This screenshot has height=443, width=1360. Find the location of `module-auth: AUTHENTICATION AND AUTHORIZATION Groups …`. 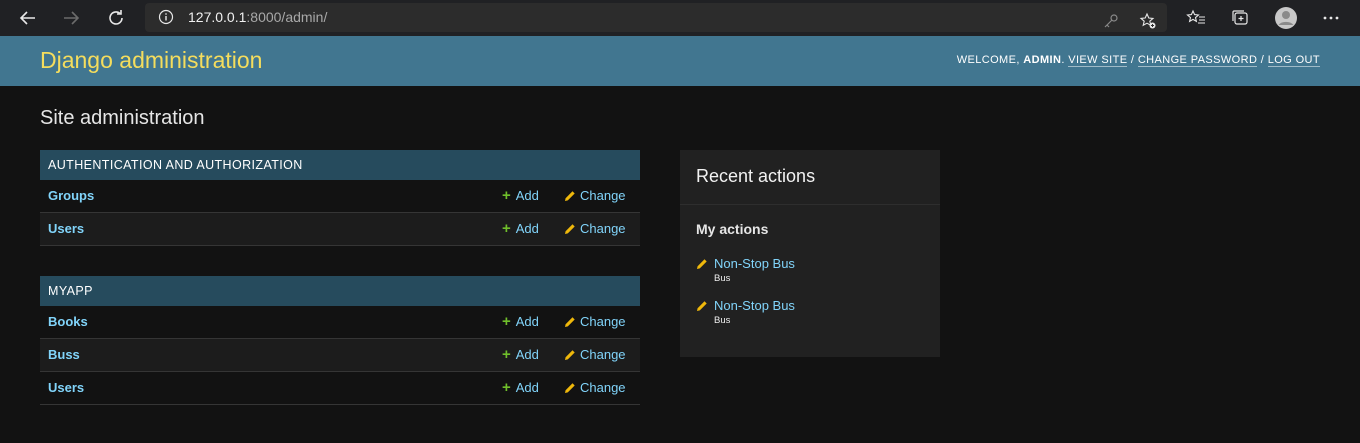

module-auth: AUTHENTICATION AND AUTHORIZATION Groups … is located at coordinates (340, 198).